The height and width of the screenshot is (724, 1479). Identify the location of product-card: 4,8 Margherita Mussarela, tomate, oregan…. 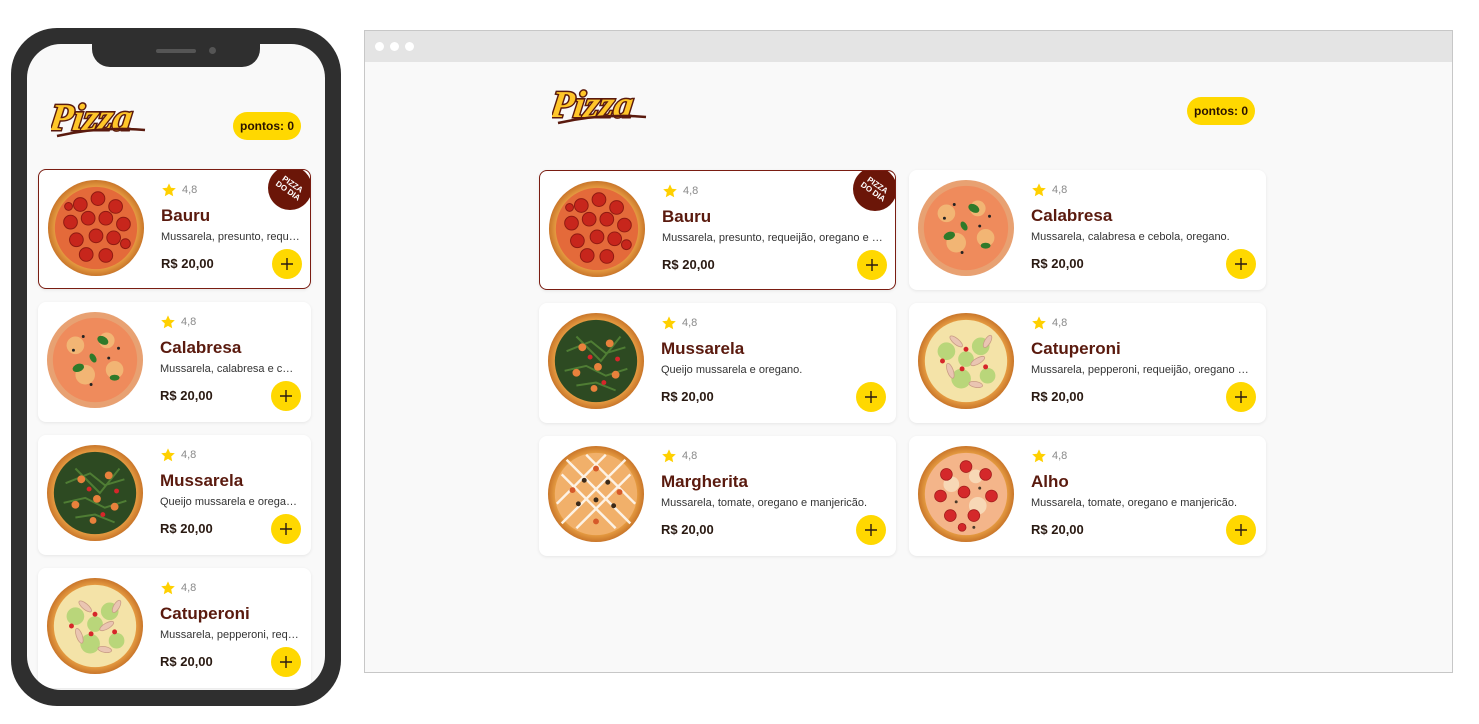
(717, 496).